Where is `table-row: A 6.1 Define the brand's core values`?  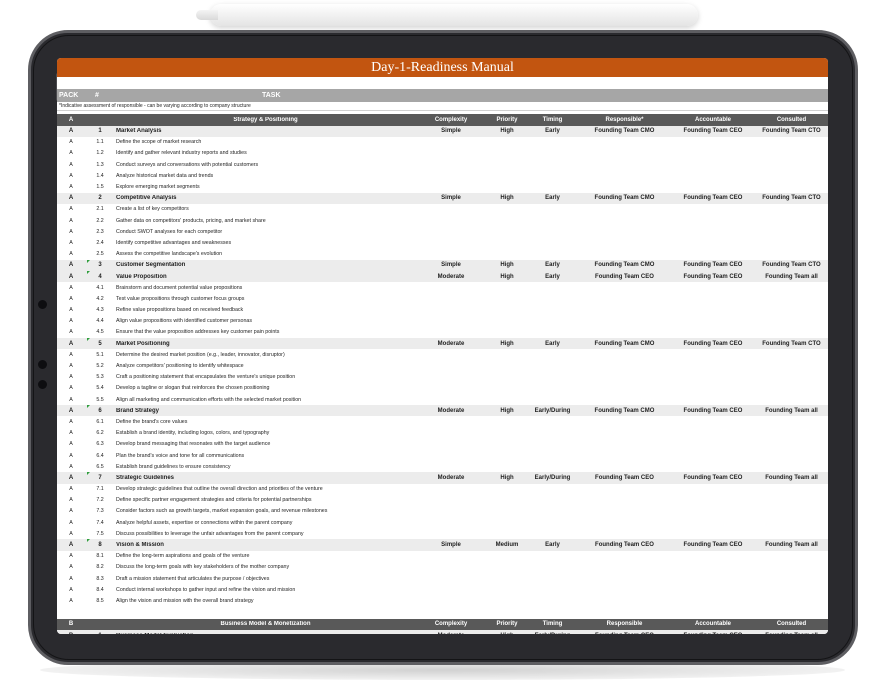 table-row: A 6.1 Define the brand's core values is located at coordinates (442, 421).